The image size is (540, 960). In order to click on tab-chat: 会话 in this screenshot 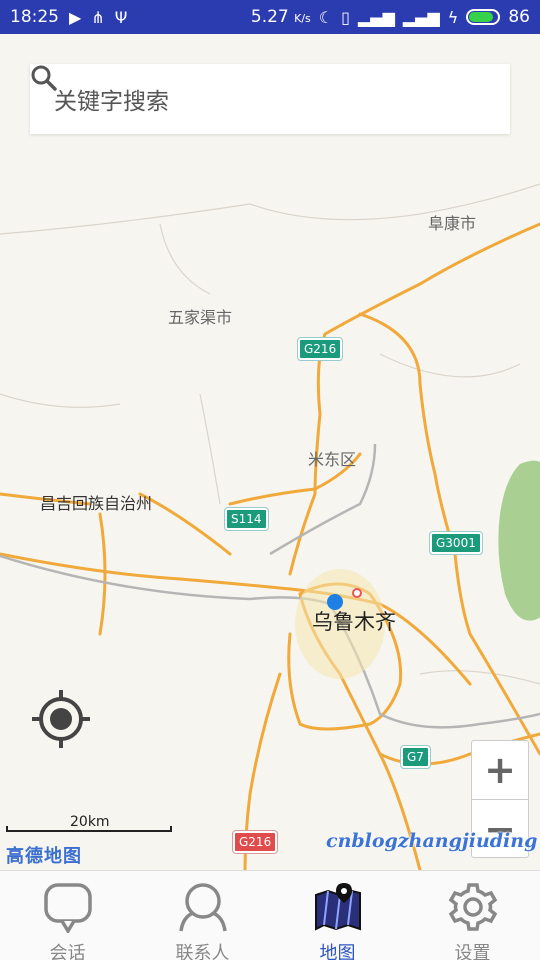, I will do `click(67, 915)`.